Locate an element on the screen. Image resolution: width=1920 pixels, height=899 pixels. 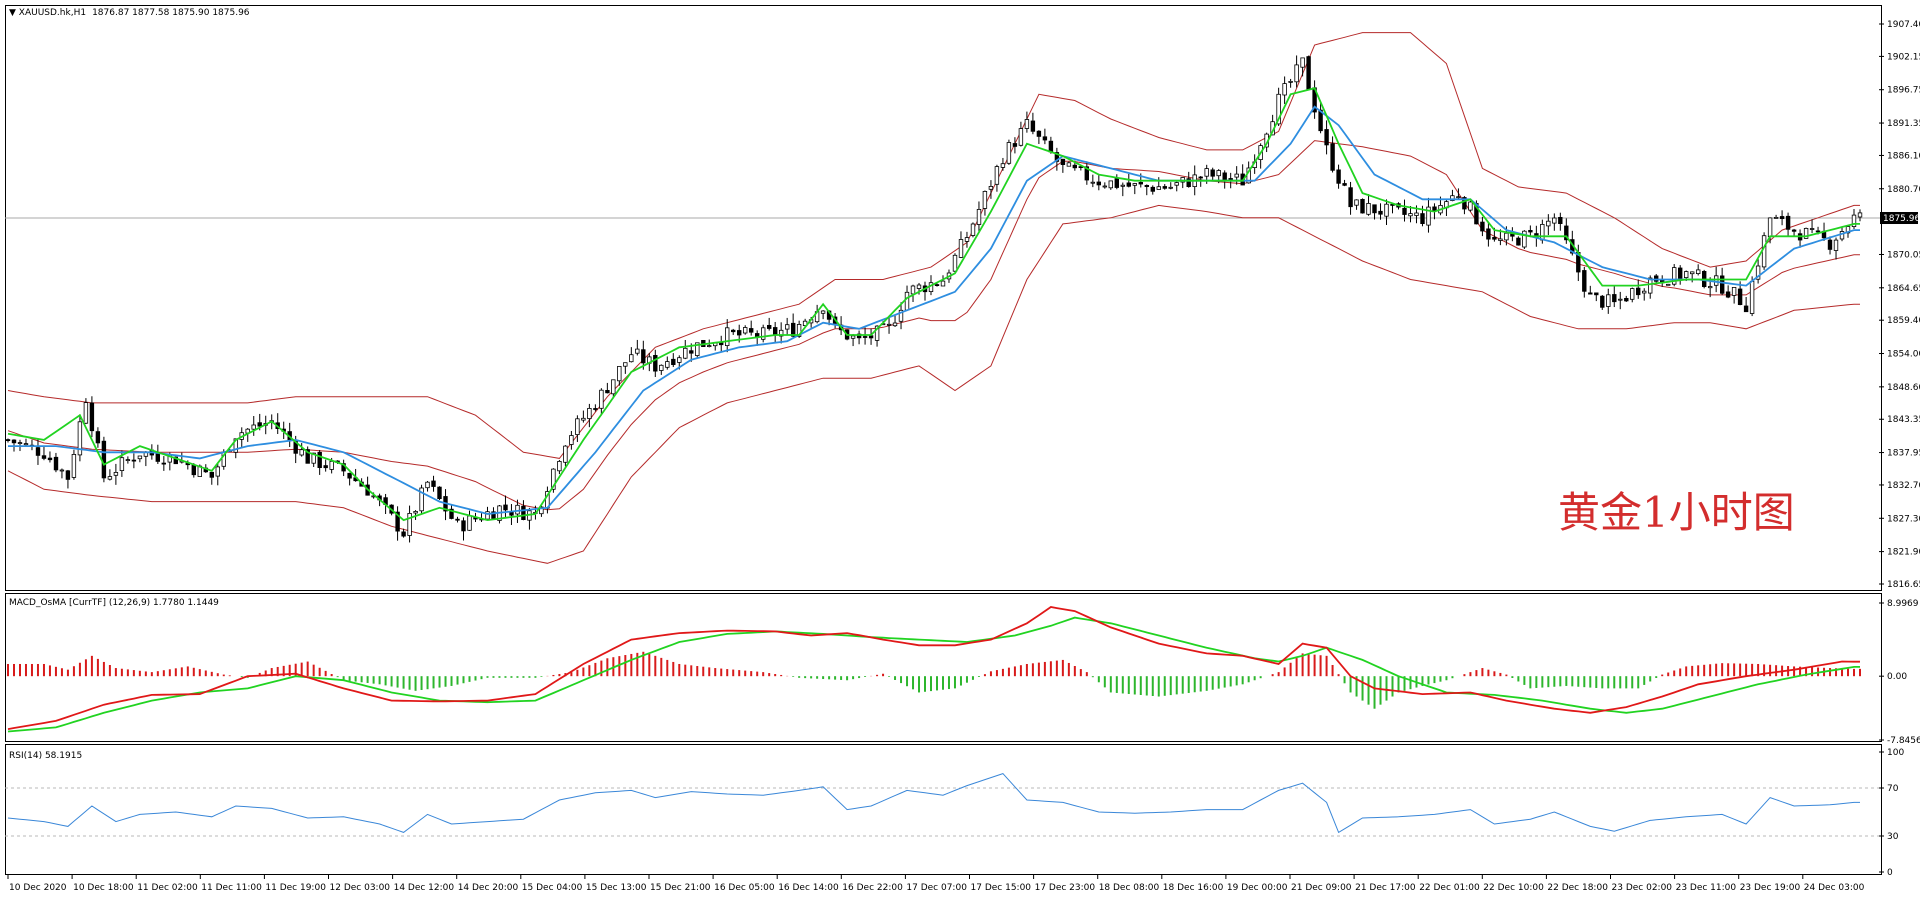
macd-main-line is located at coordinates (933, 668).